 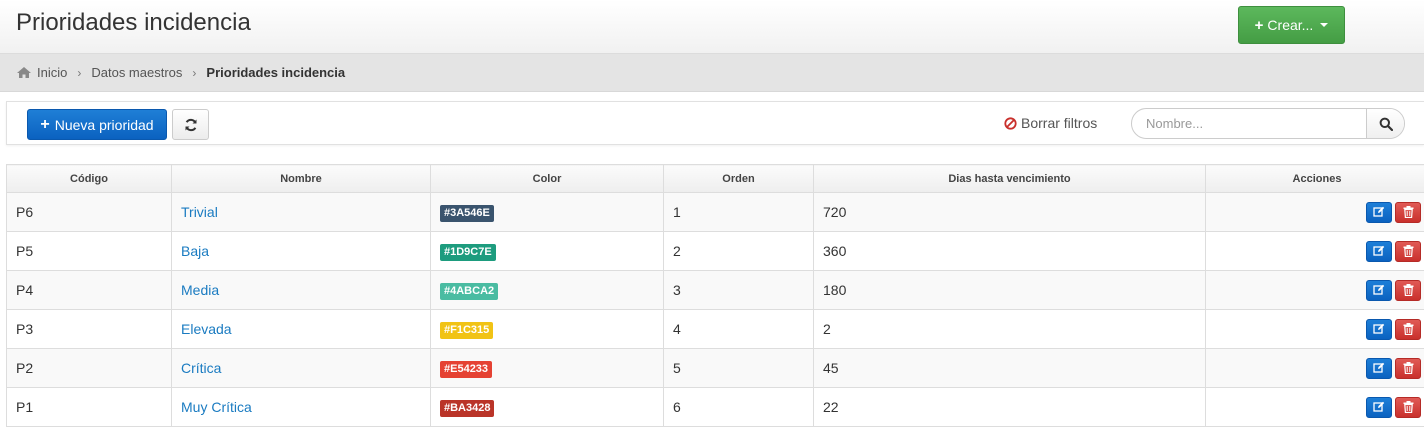 I want to click on cell-name-link: Media, so click(x=301, y=290).